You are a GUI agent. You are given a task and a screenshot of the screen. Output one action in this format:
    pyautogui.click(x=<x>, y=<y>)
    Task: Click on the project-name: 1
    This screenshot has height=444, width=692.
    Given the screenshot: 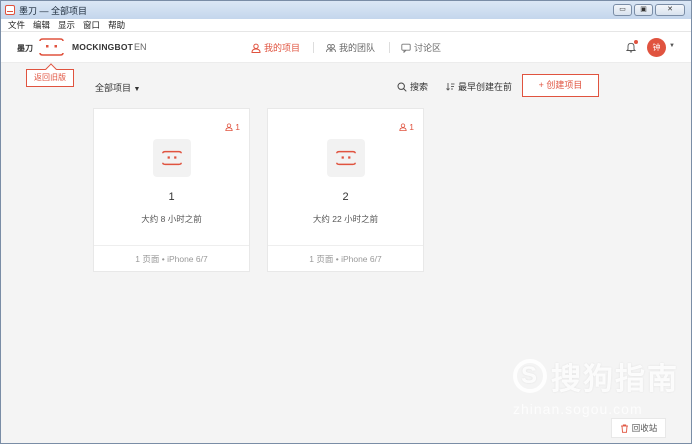 What is the action you would take?
    pyautogui.click(x=171, y=197)
    